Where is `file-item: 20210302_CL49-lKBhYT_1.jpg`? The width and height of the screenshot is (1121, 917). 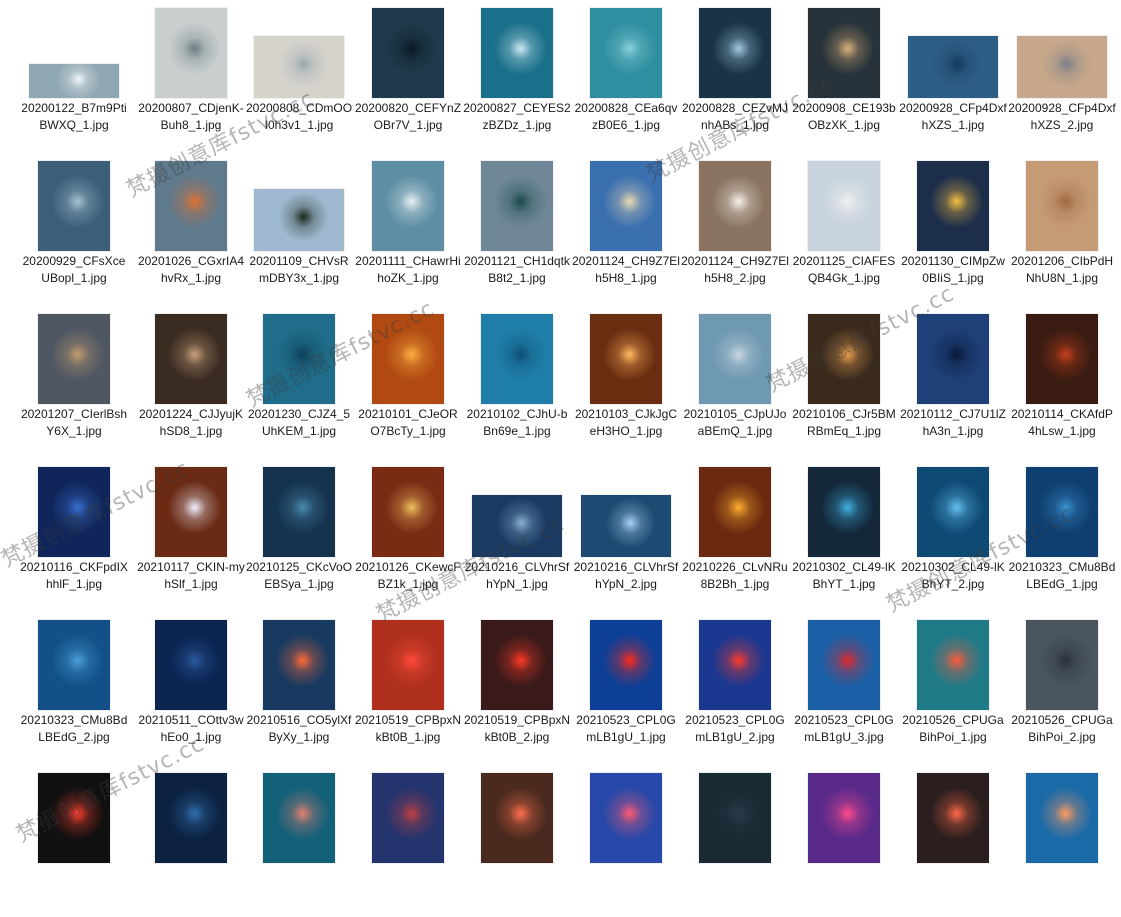 file-item: 20210302_CL49-lKBhYT_1.jpg is located at coordinates (844, 536).